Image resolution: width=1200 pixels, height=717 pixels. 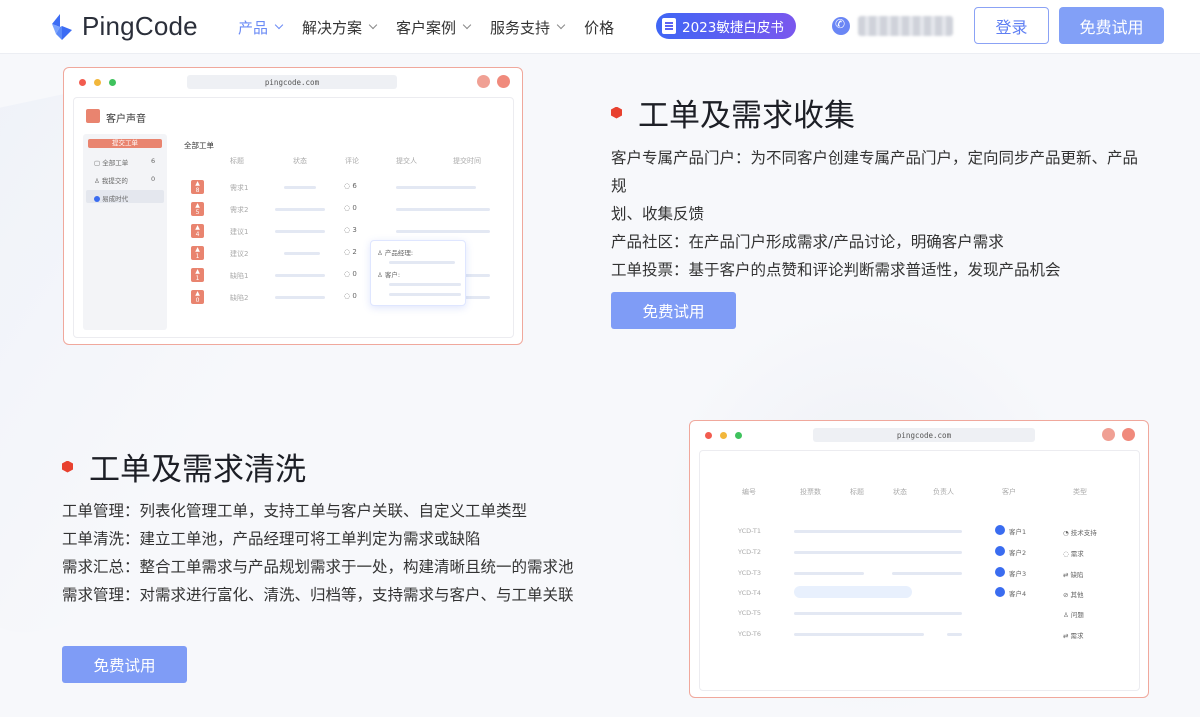 What do you see at coordinates (197, 231) in the screenshot?
I see `vote-button: ▲ 4` at bounding box center [197, 231].